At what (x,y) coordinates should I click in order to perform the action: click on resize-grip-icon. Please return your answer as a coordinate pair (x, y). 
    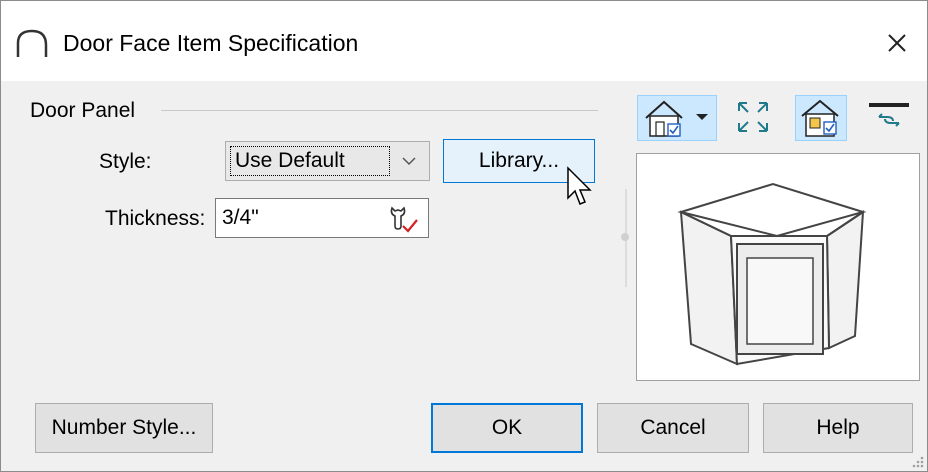
    Looking at the image, I should click on (917, 461).